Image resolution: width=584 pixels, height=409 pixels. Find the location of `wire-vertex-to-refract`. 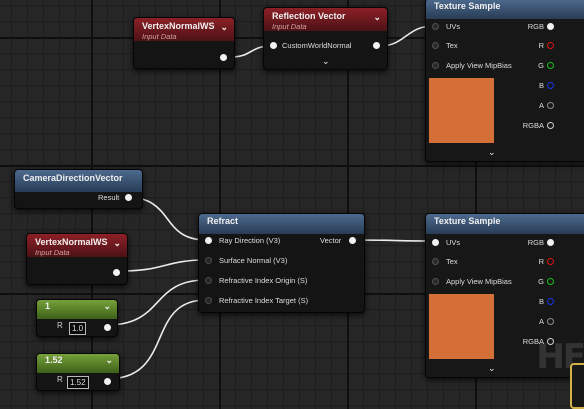

wire-vertex-to-refract is located at coordinates (163, 265).